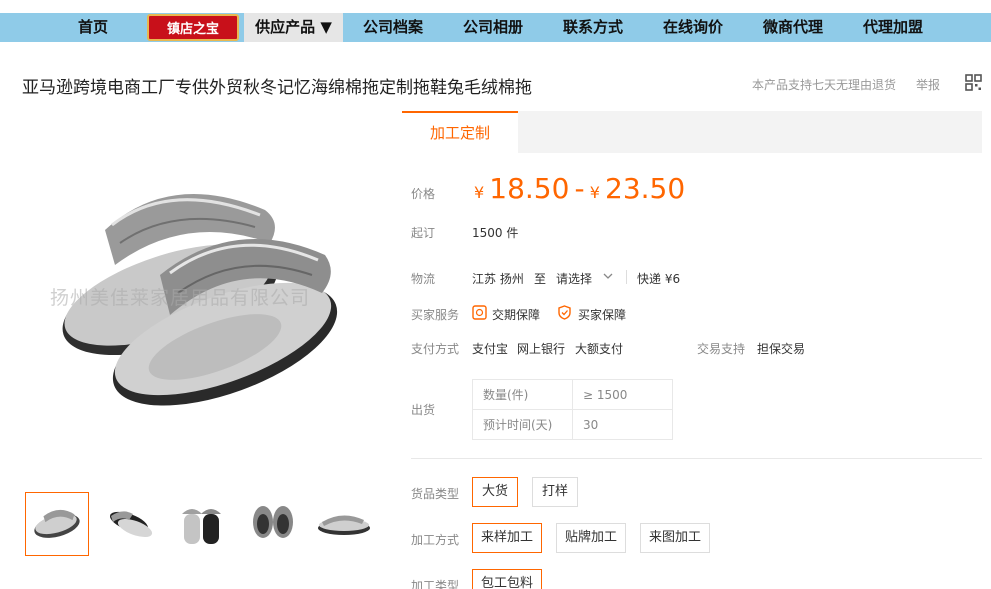 This screenshot has height=589, width=991. I want to click on option-bulk: 大货, so click(495, 492).